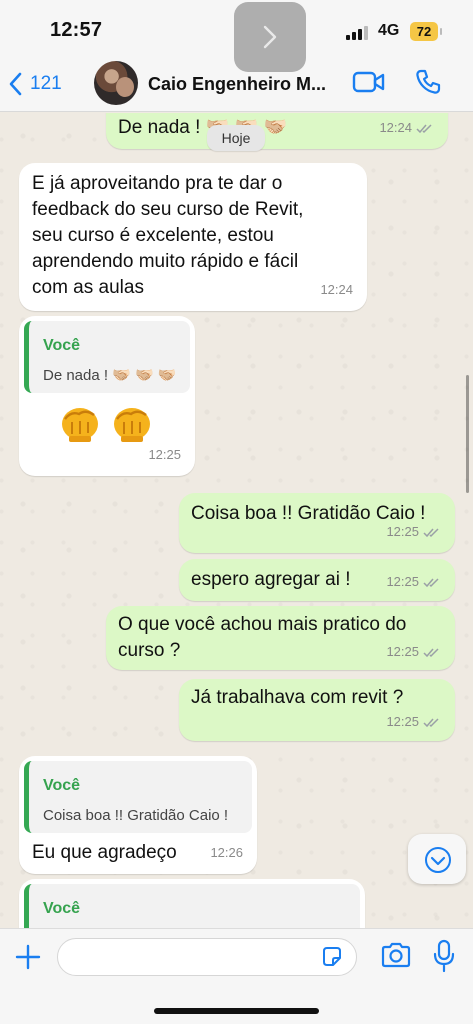 This screenshot has height=1024, width=473. I want to click on chevron-left-icon, so click(15, 84).